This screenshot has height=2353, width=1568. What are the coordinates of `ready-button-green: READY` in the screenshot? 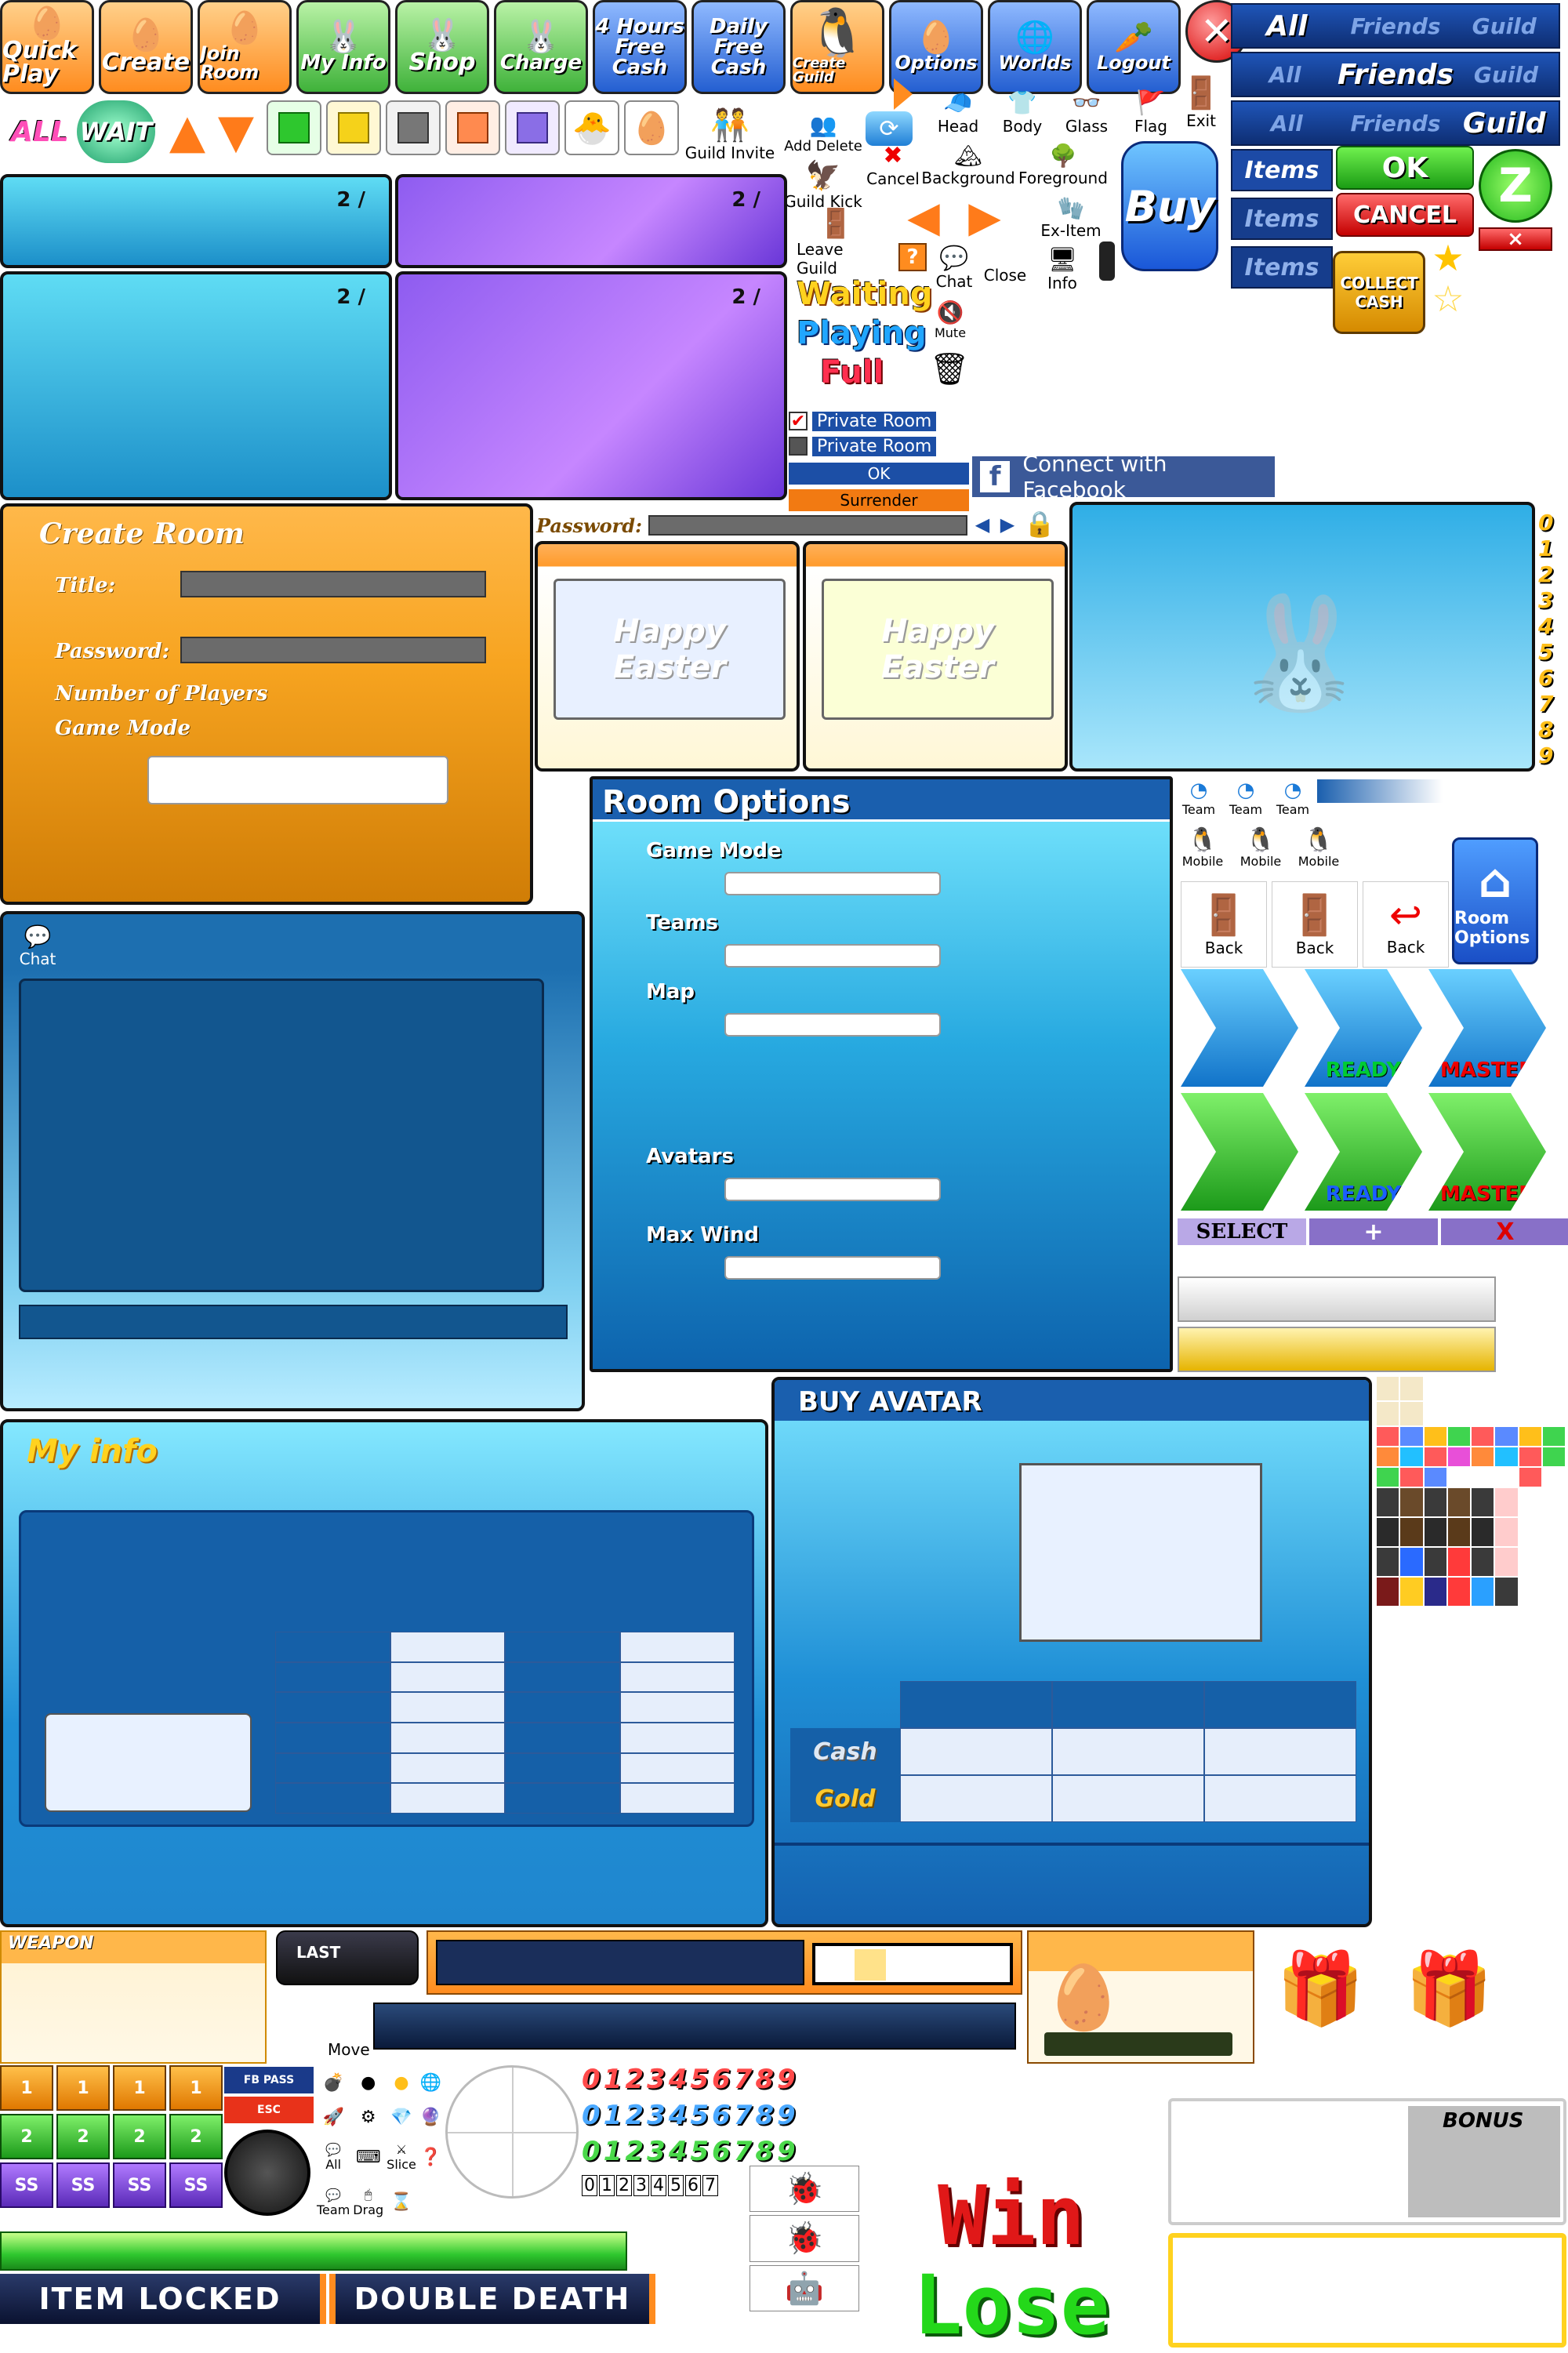 It's located at (1363, 1152).